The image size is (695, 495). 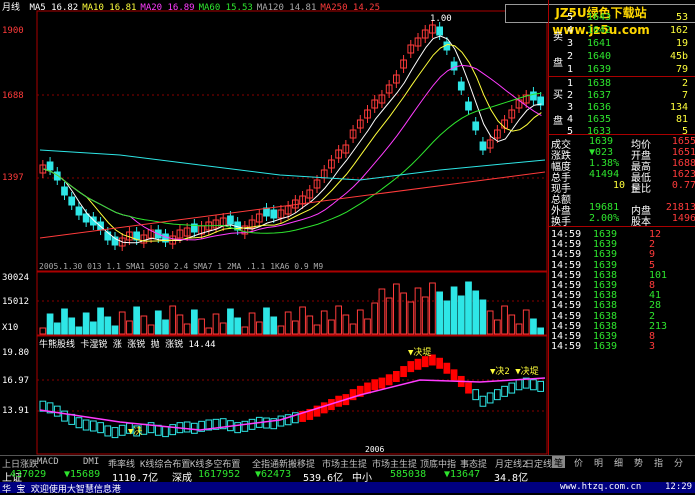 I want to click on year-label: 2006, so click(x=375, y=449).